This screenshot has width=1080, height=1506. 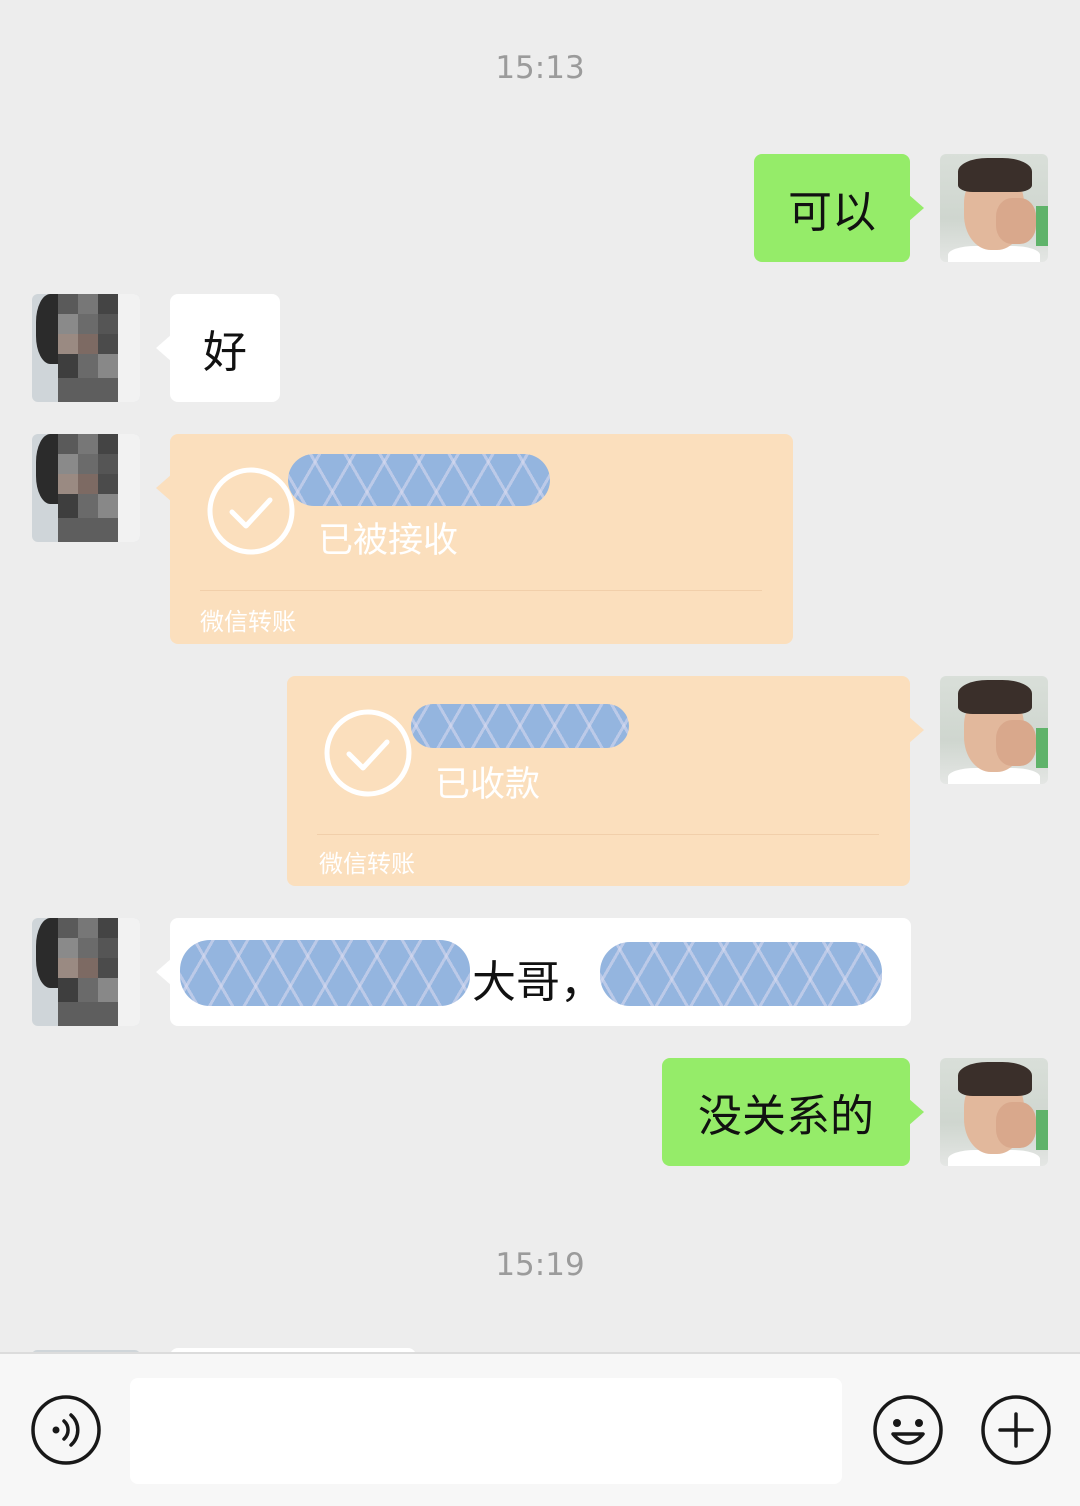 What do you see at coordinates (474, 539) in the screenshot?
I see `transfer-card-received: 已被接收 微信转账` at bounding box center [474, 539].